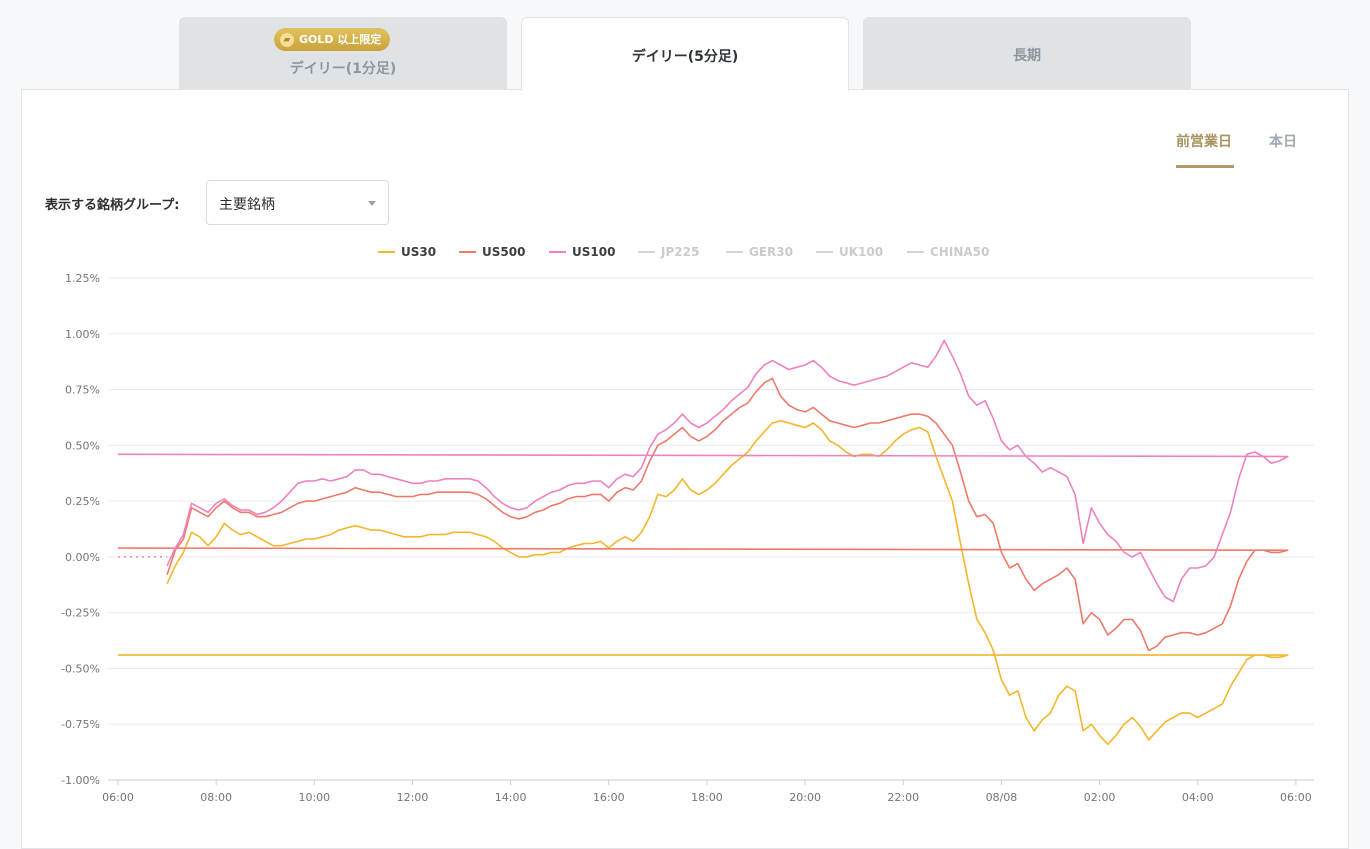  What do you see at coordinates (805, 797) in the screenshot?
I see `x-tick-label: 20:00` at bounding box center [805, 797].